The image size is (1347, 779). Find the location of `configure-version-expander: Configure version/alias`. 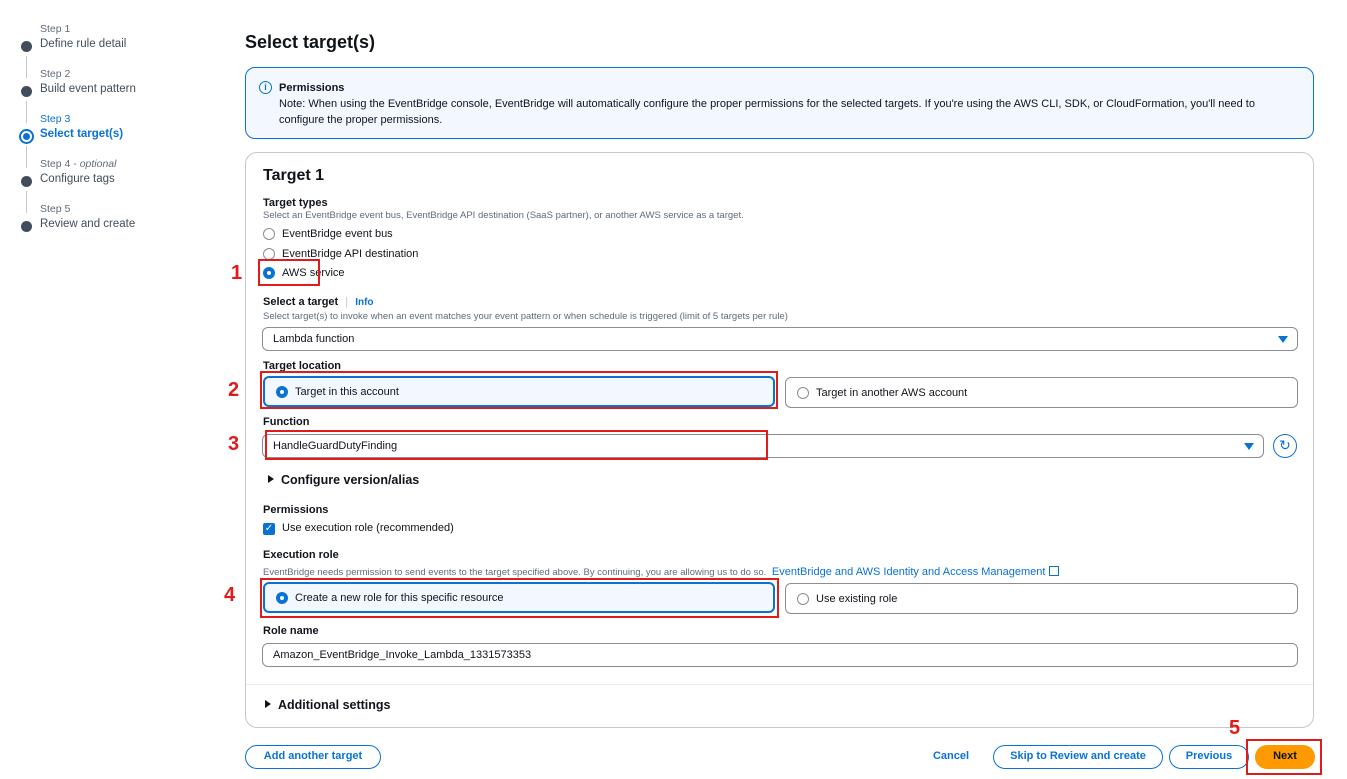

configure-version-expander: Configure version/alias is located at coordinates (343, 480).